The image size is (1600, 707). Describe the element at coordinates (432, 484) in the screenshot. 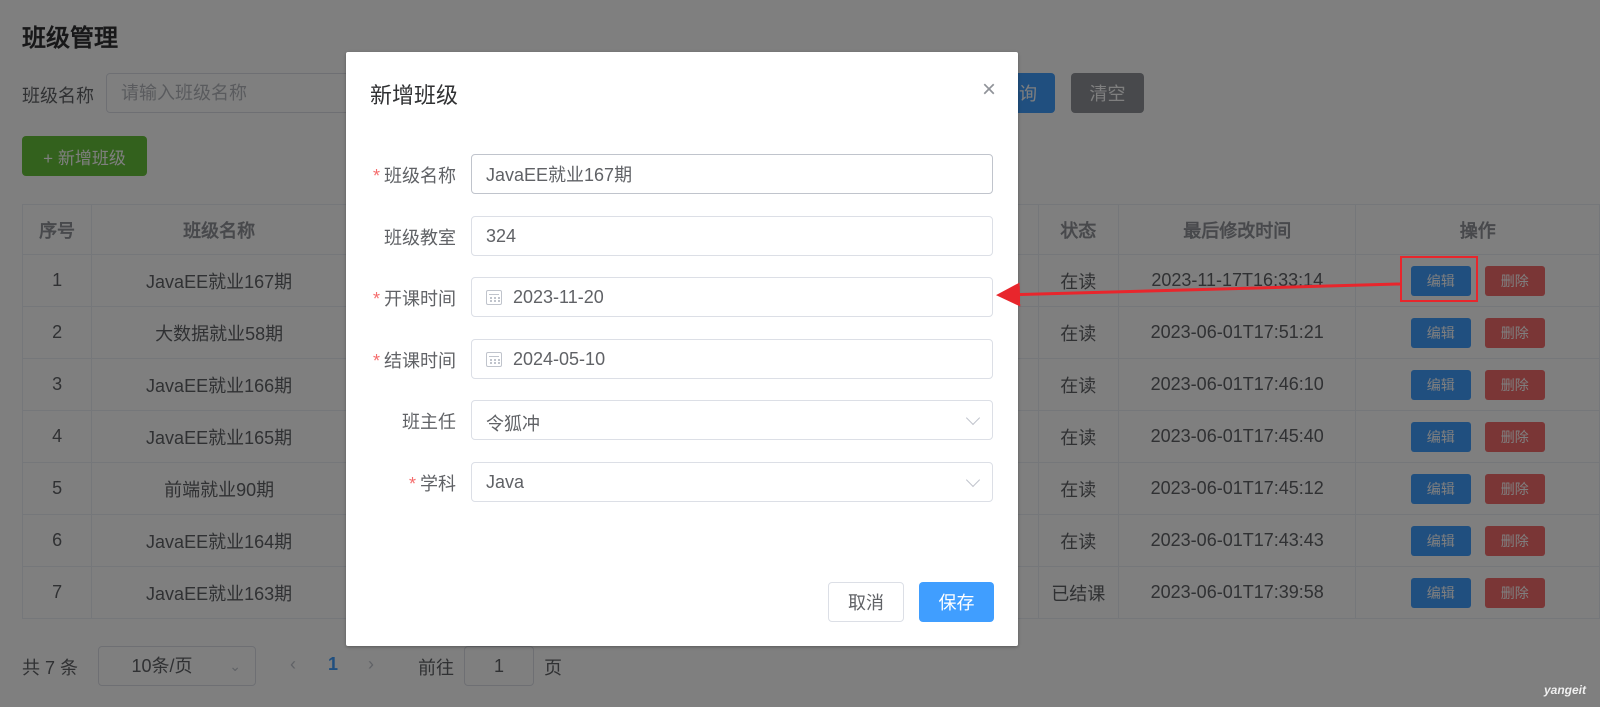

I see `subject-label: * 学科` at that location.